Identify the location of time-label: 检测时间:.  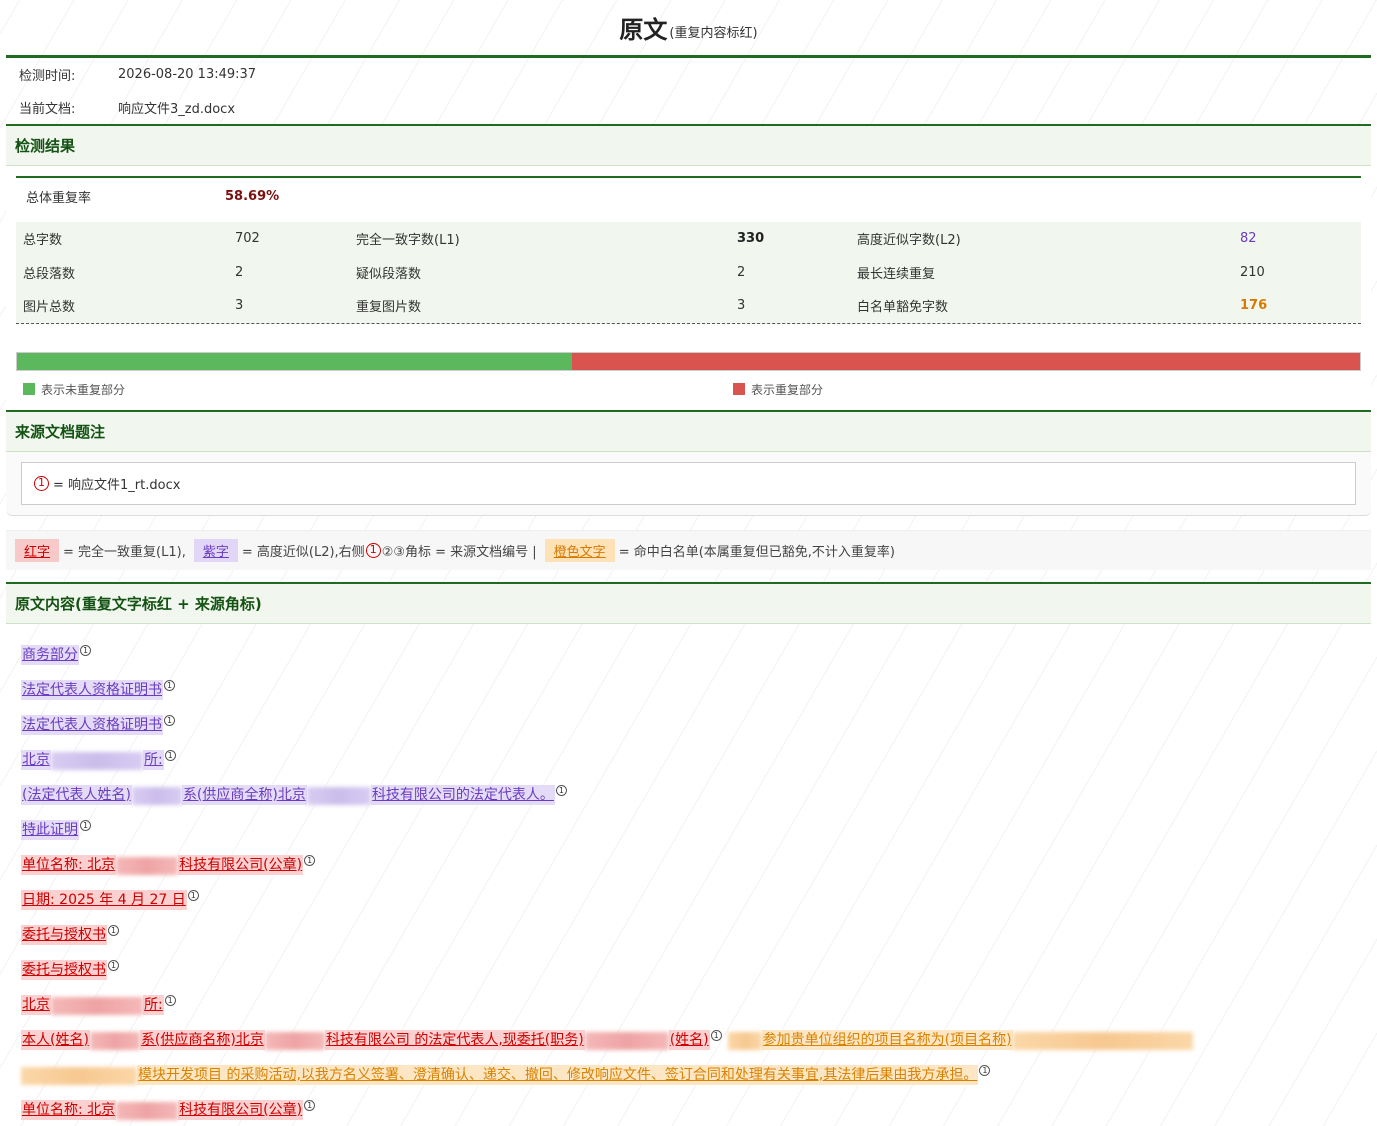
(47, 76).